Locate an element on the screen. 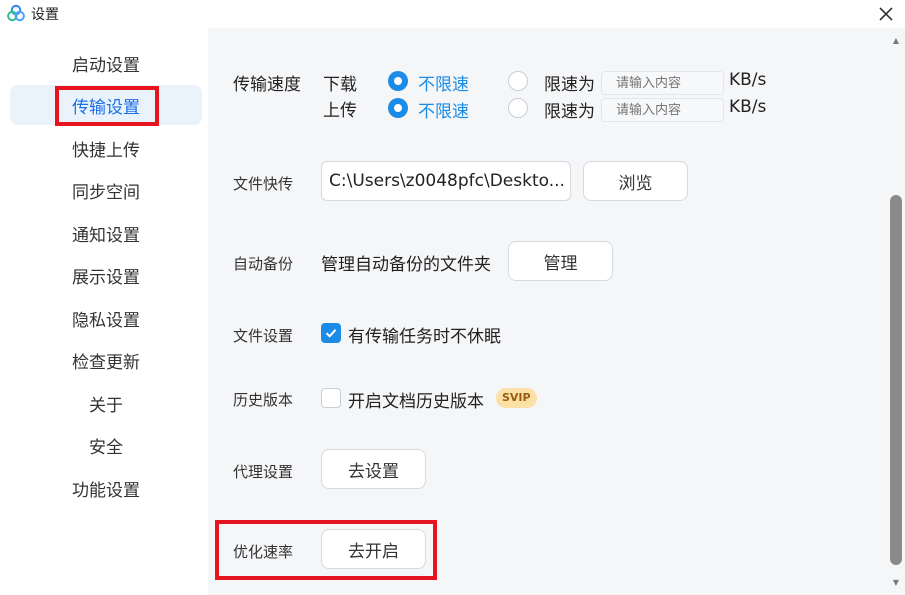 The height and width of the screenshot is (595, 905). upload-unlimited-radio is located at coordinates (398, 108).